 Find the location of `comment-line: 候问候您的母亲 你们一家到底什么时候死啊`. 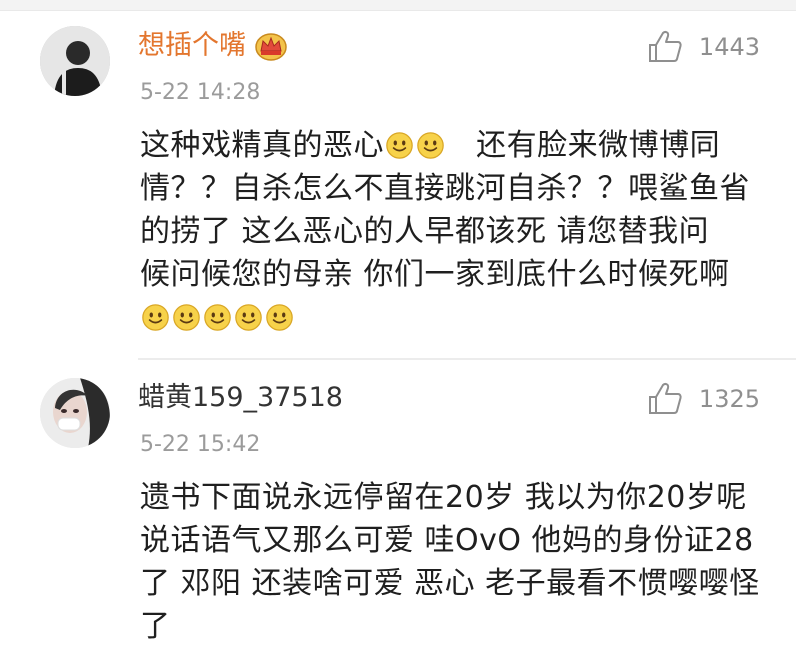

comment-line: 候问候您的母亲 你们一家到底什么时候死啊 is located at coordinates (435, 274).